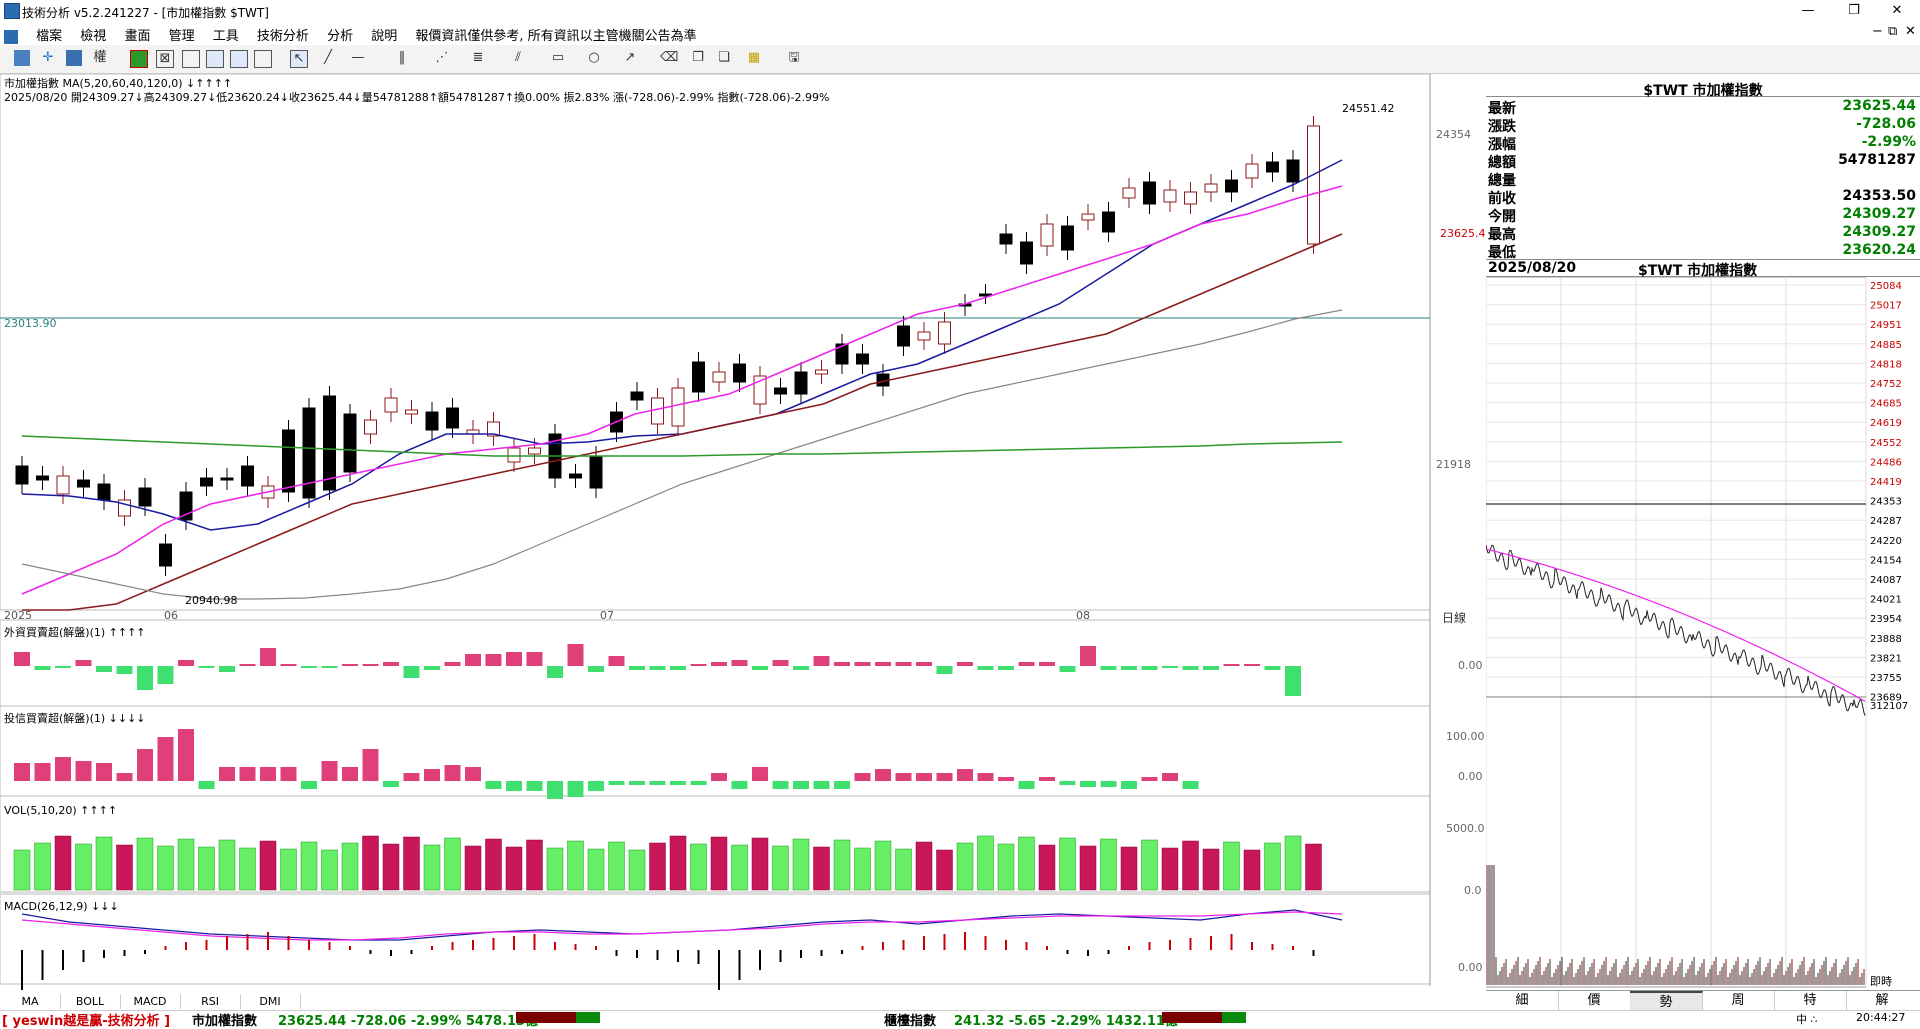 The height and width of the screenshot is (1029, 1920). Describe the element at coordinates (48, 58) in the screenshot. I see `crosshair-icon: ✛` at that location.